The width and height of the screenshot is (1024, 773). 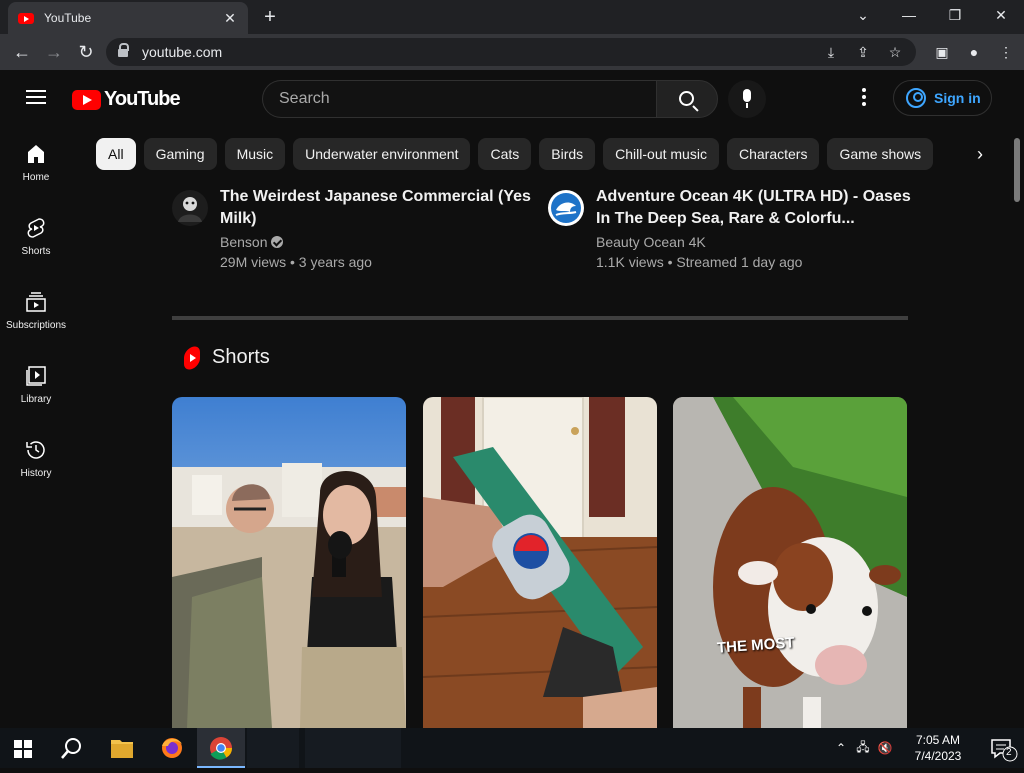 I want to click on youtube-logo: YouTube, so click(x=126, y=99).